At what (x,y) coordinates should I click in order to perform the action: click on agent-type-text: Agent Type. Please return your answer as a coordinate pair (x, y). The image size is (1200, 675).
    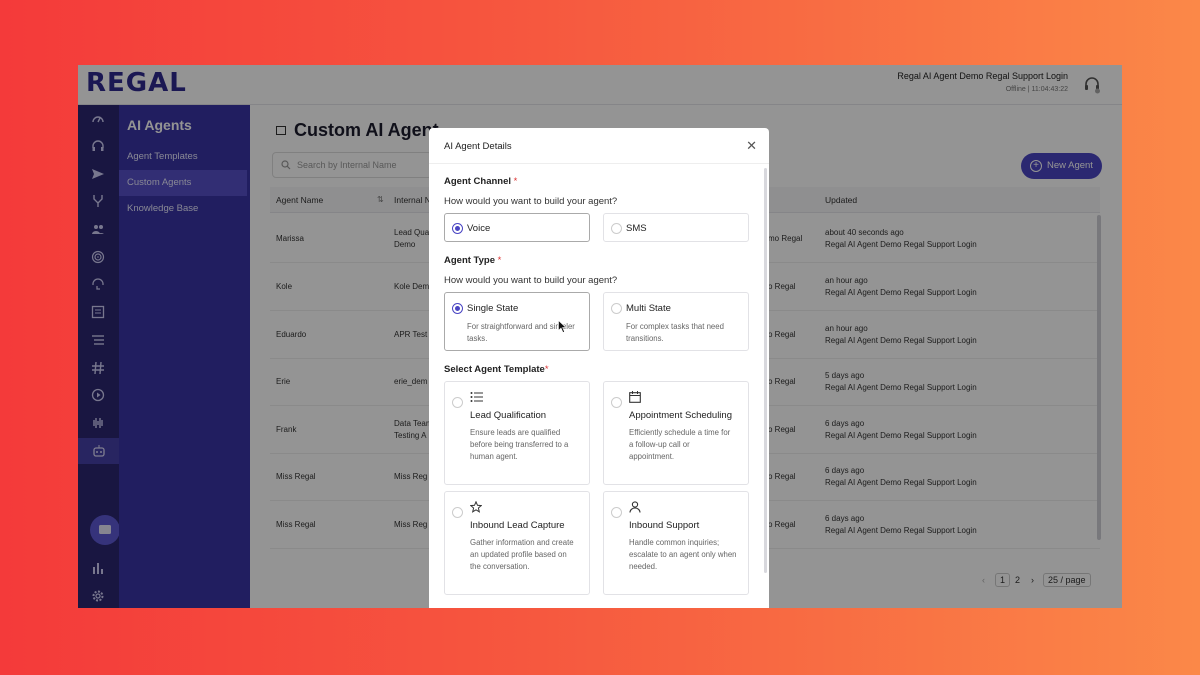
    Looking at the image, I should click on (470, 260).